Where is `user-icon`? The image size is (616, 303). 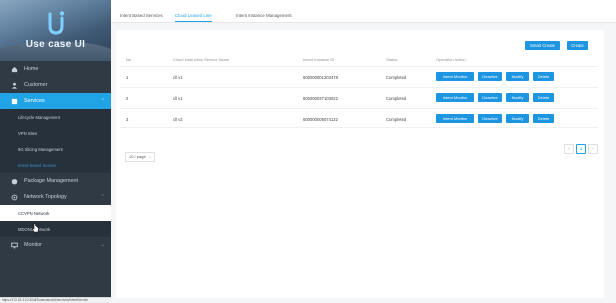 user-icon is located at coordinates (14, 85).